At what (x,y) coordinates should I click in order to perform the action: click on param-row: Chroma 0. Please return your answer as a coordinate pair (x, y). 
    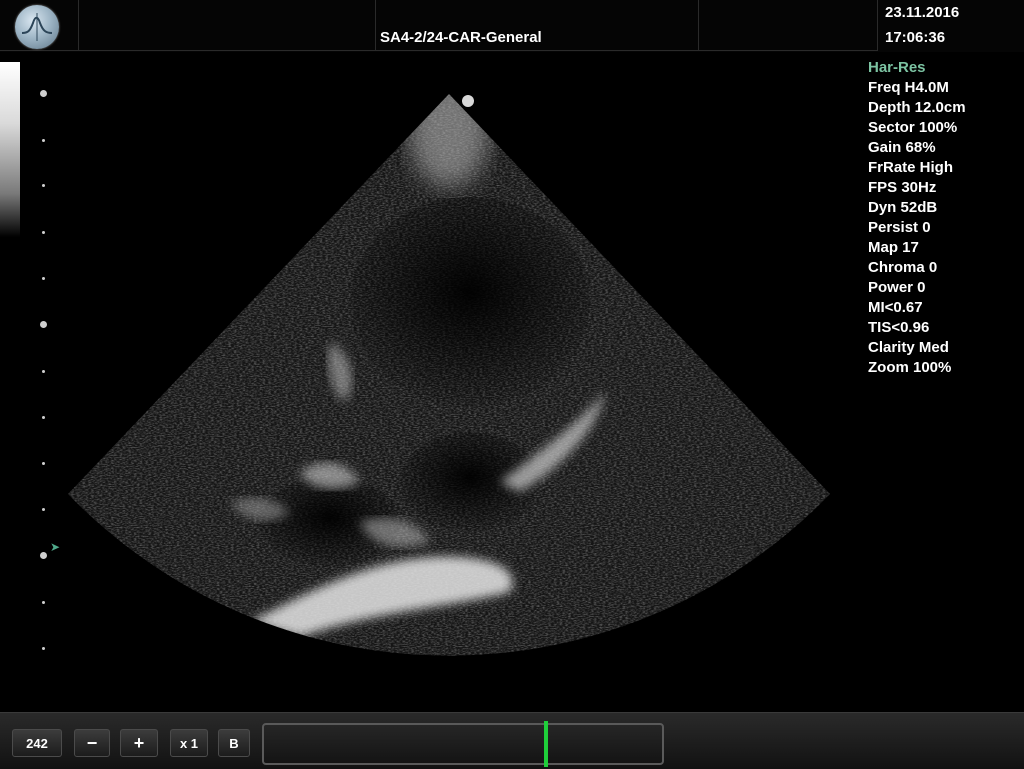
    Looking at the image, I should click on (903, 267).